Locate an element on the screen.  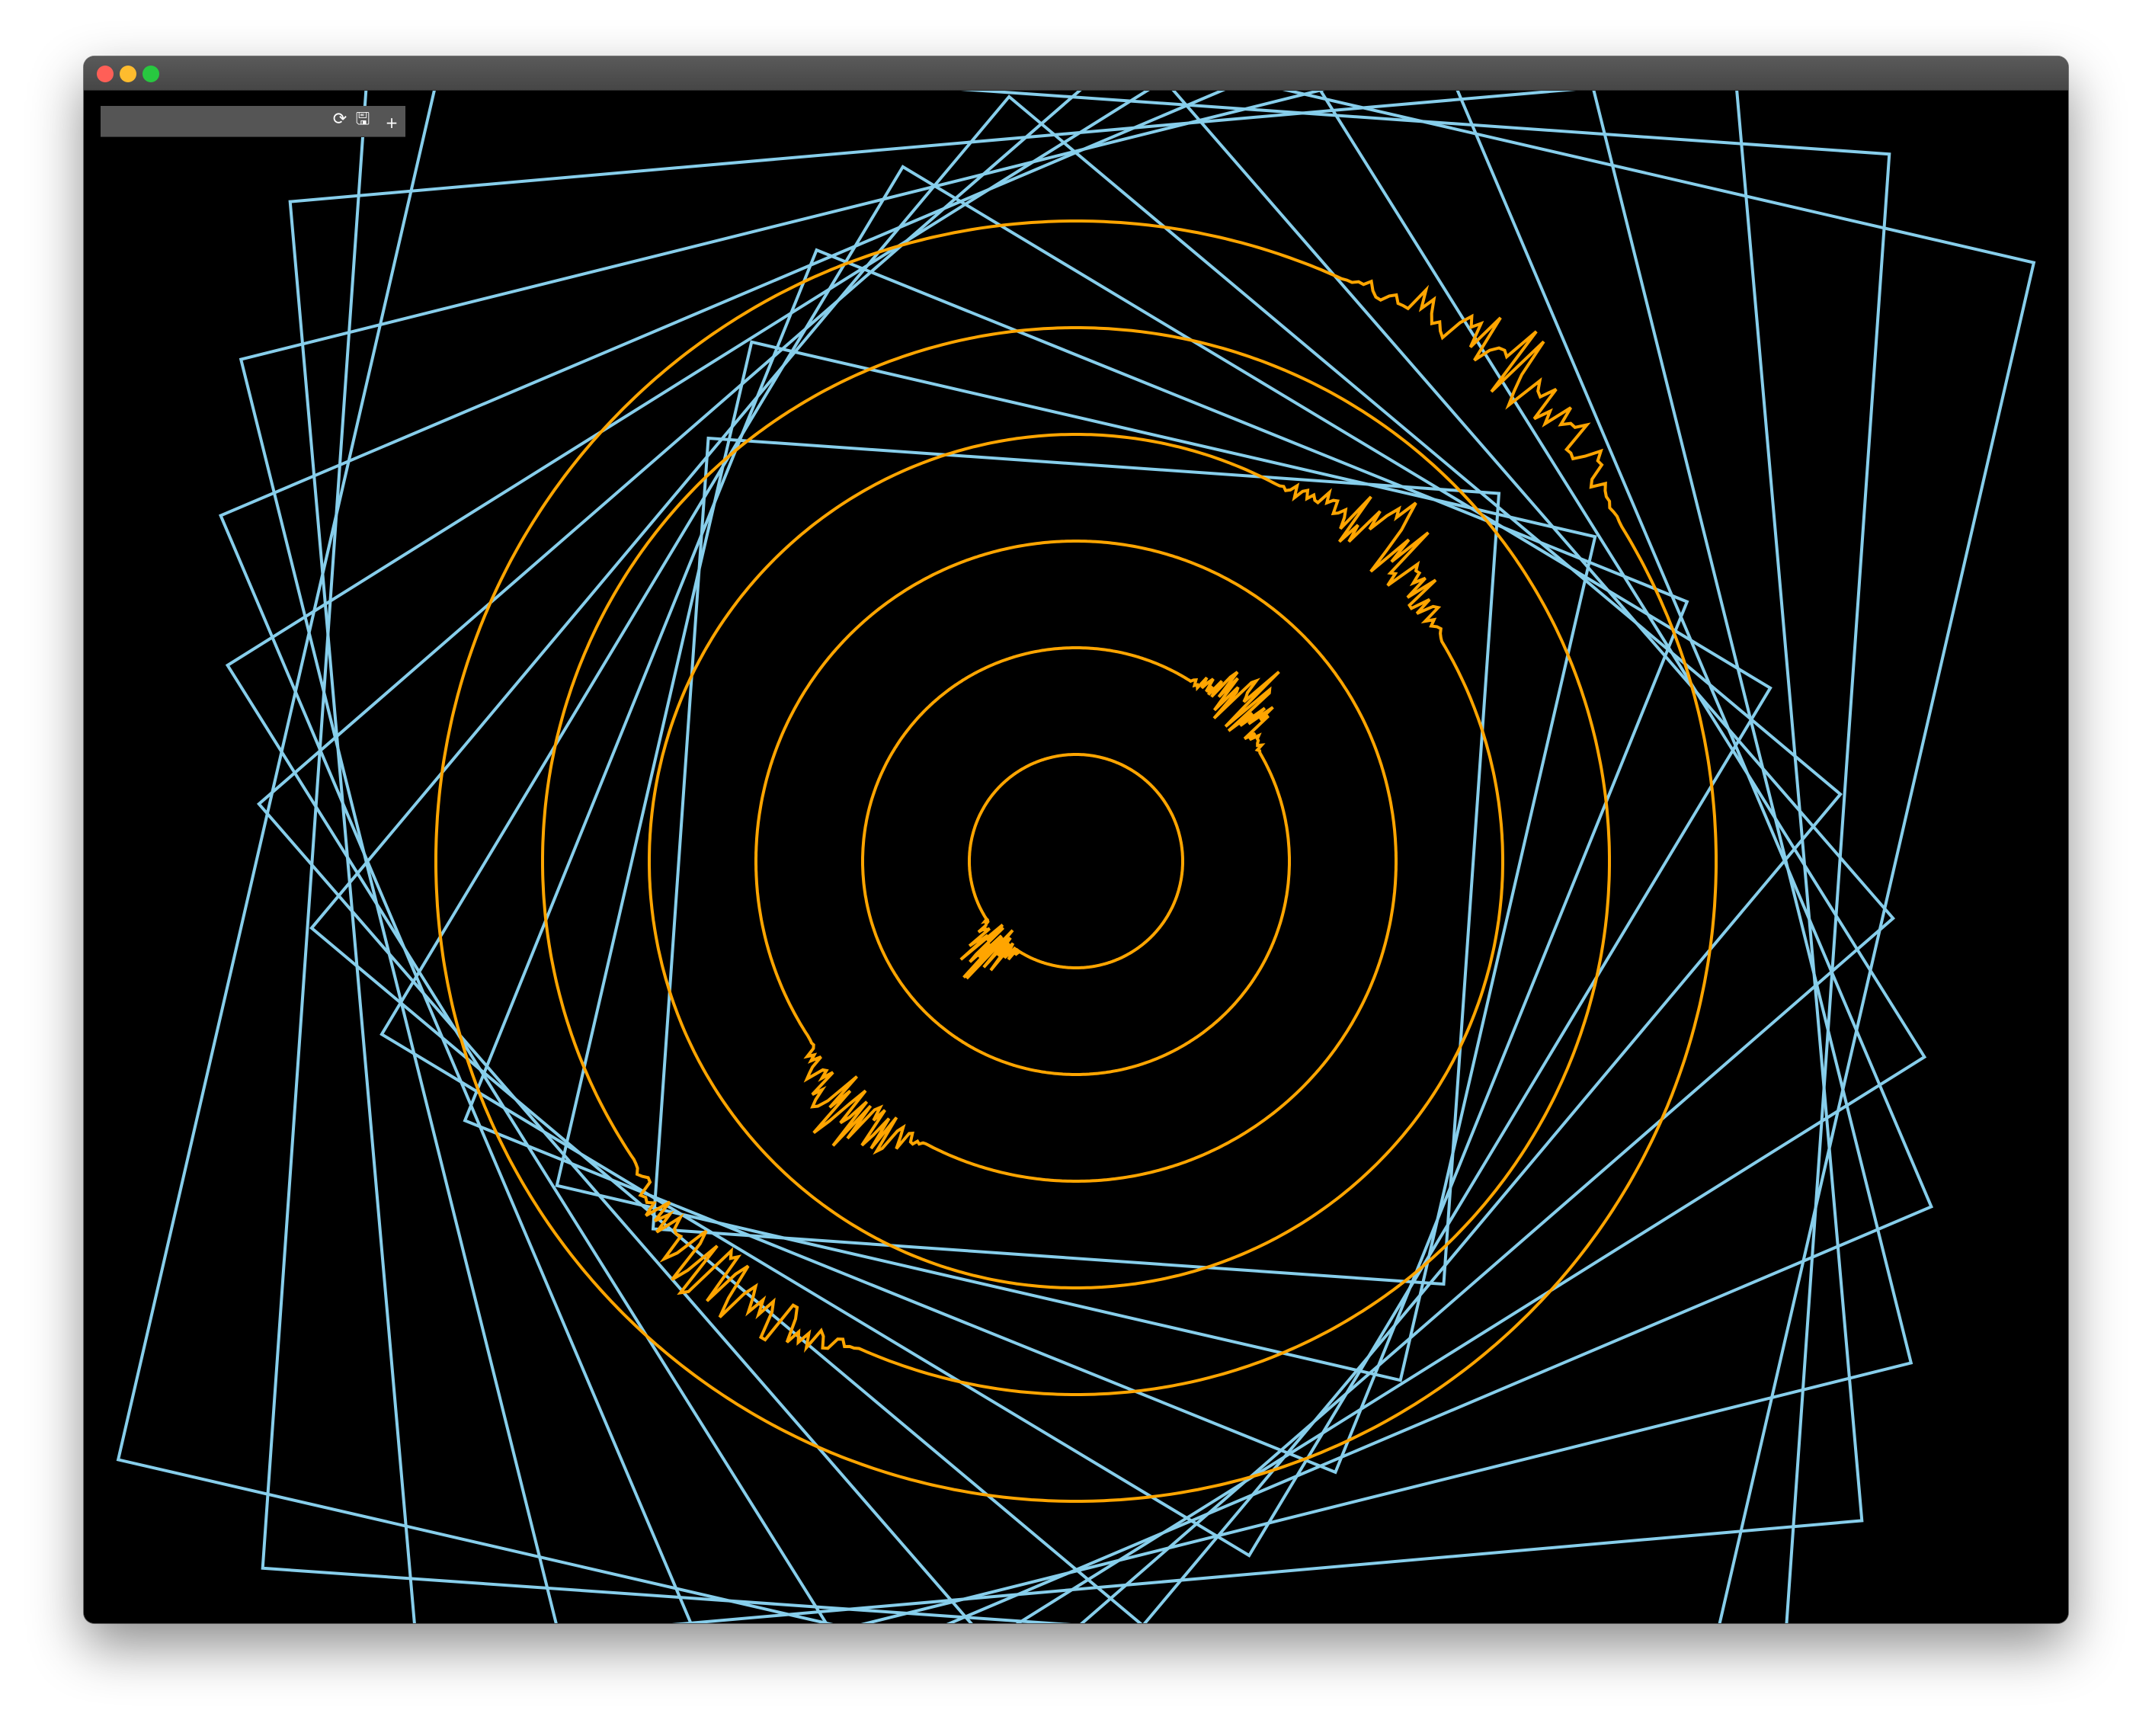
save-icon: 🖫 is located at coordinates (362, 119).